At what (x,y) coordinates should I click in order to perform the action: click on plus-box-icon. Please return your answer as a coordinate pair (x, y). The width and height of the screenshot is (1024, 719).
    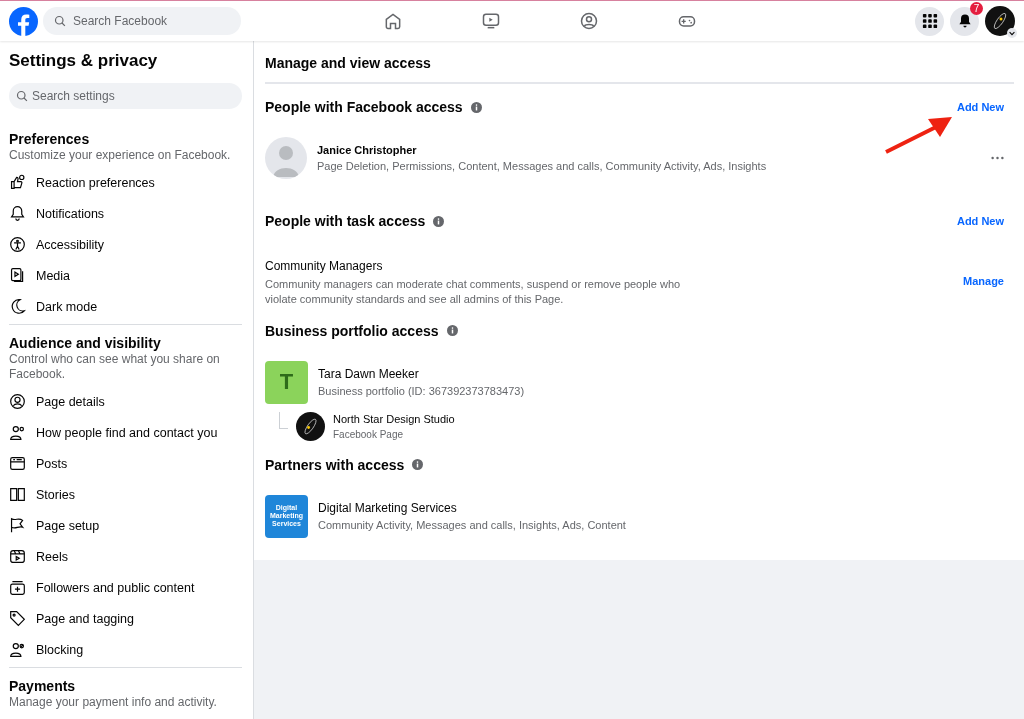
    Looking at the image, I should click on (17, 588).